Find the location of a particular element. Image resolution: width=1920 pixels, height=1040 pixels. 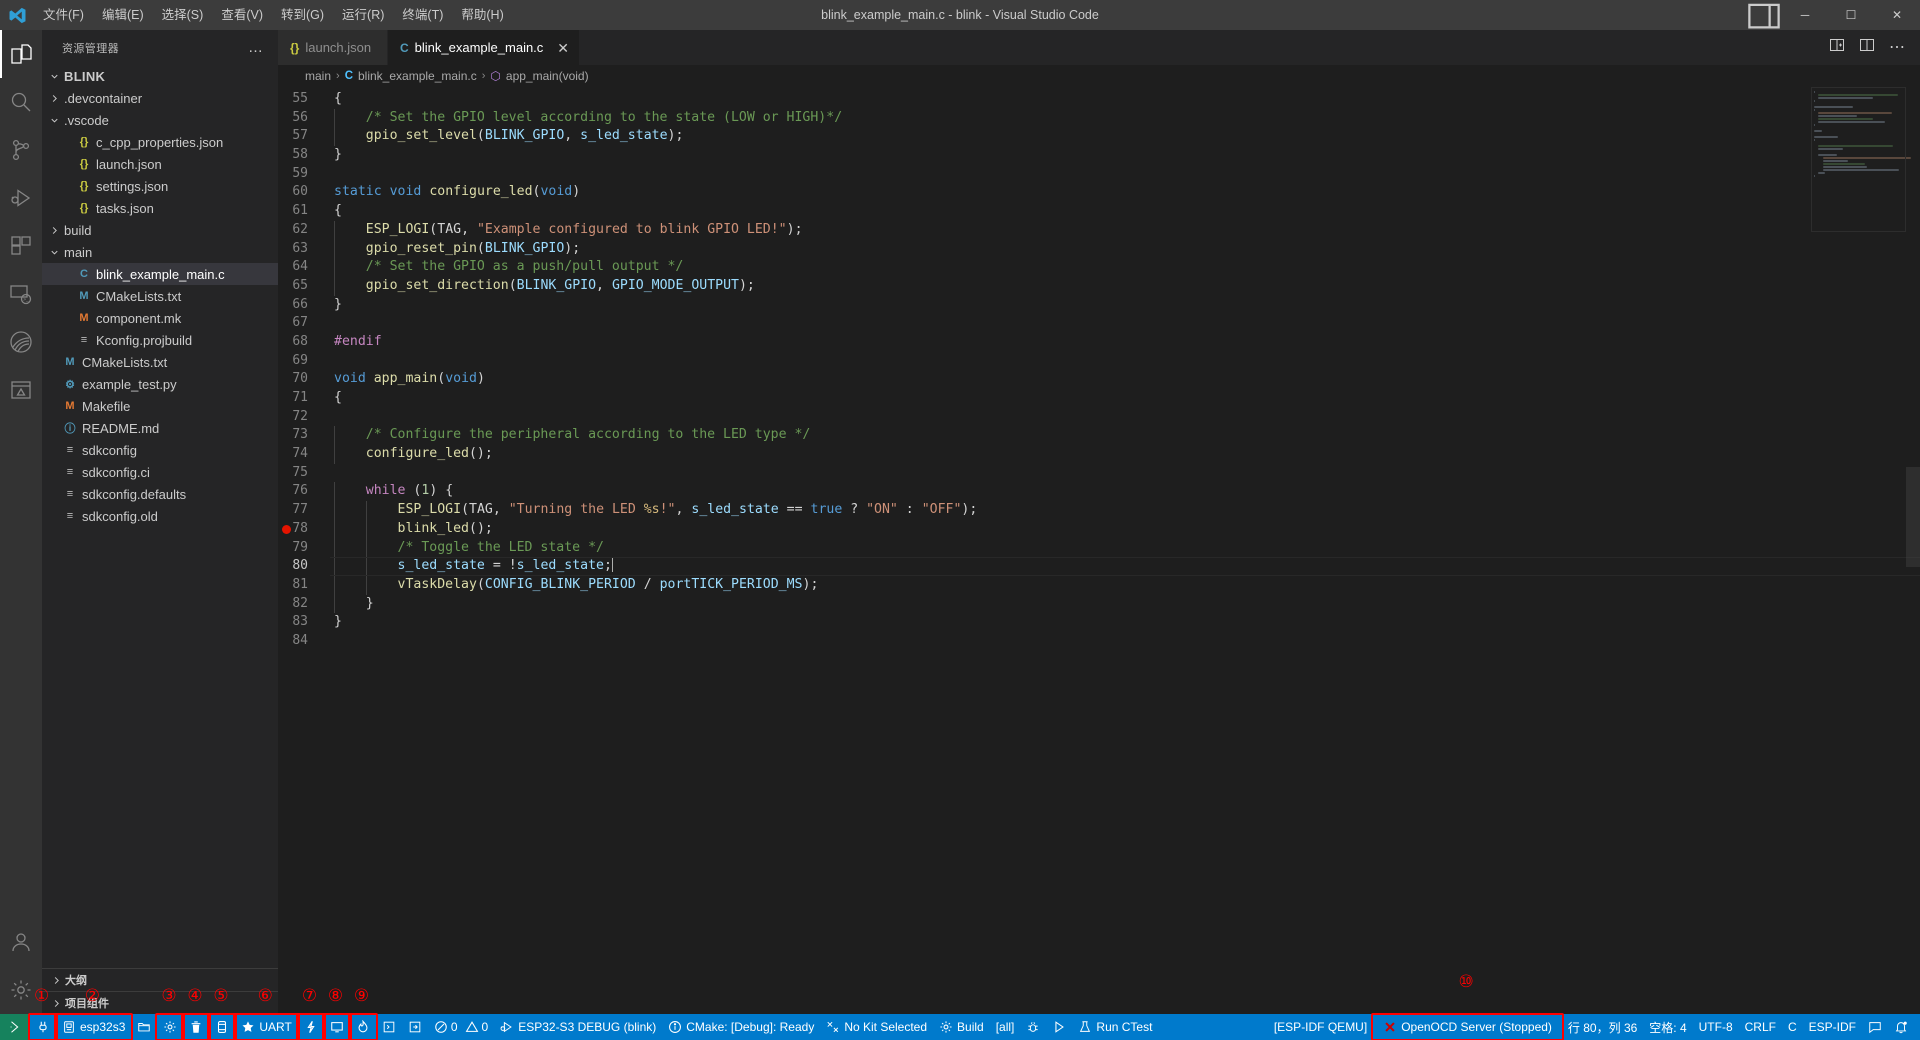

status-debug-config: ESP32-S3 DEBUG (blink) is located at coordinates (578, 1027).